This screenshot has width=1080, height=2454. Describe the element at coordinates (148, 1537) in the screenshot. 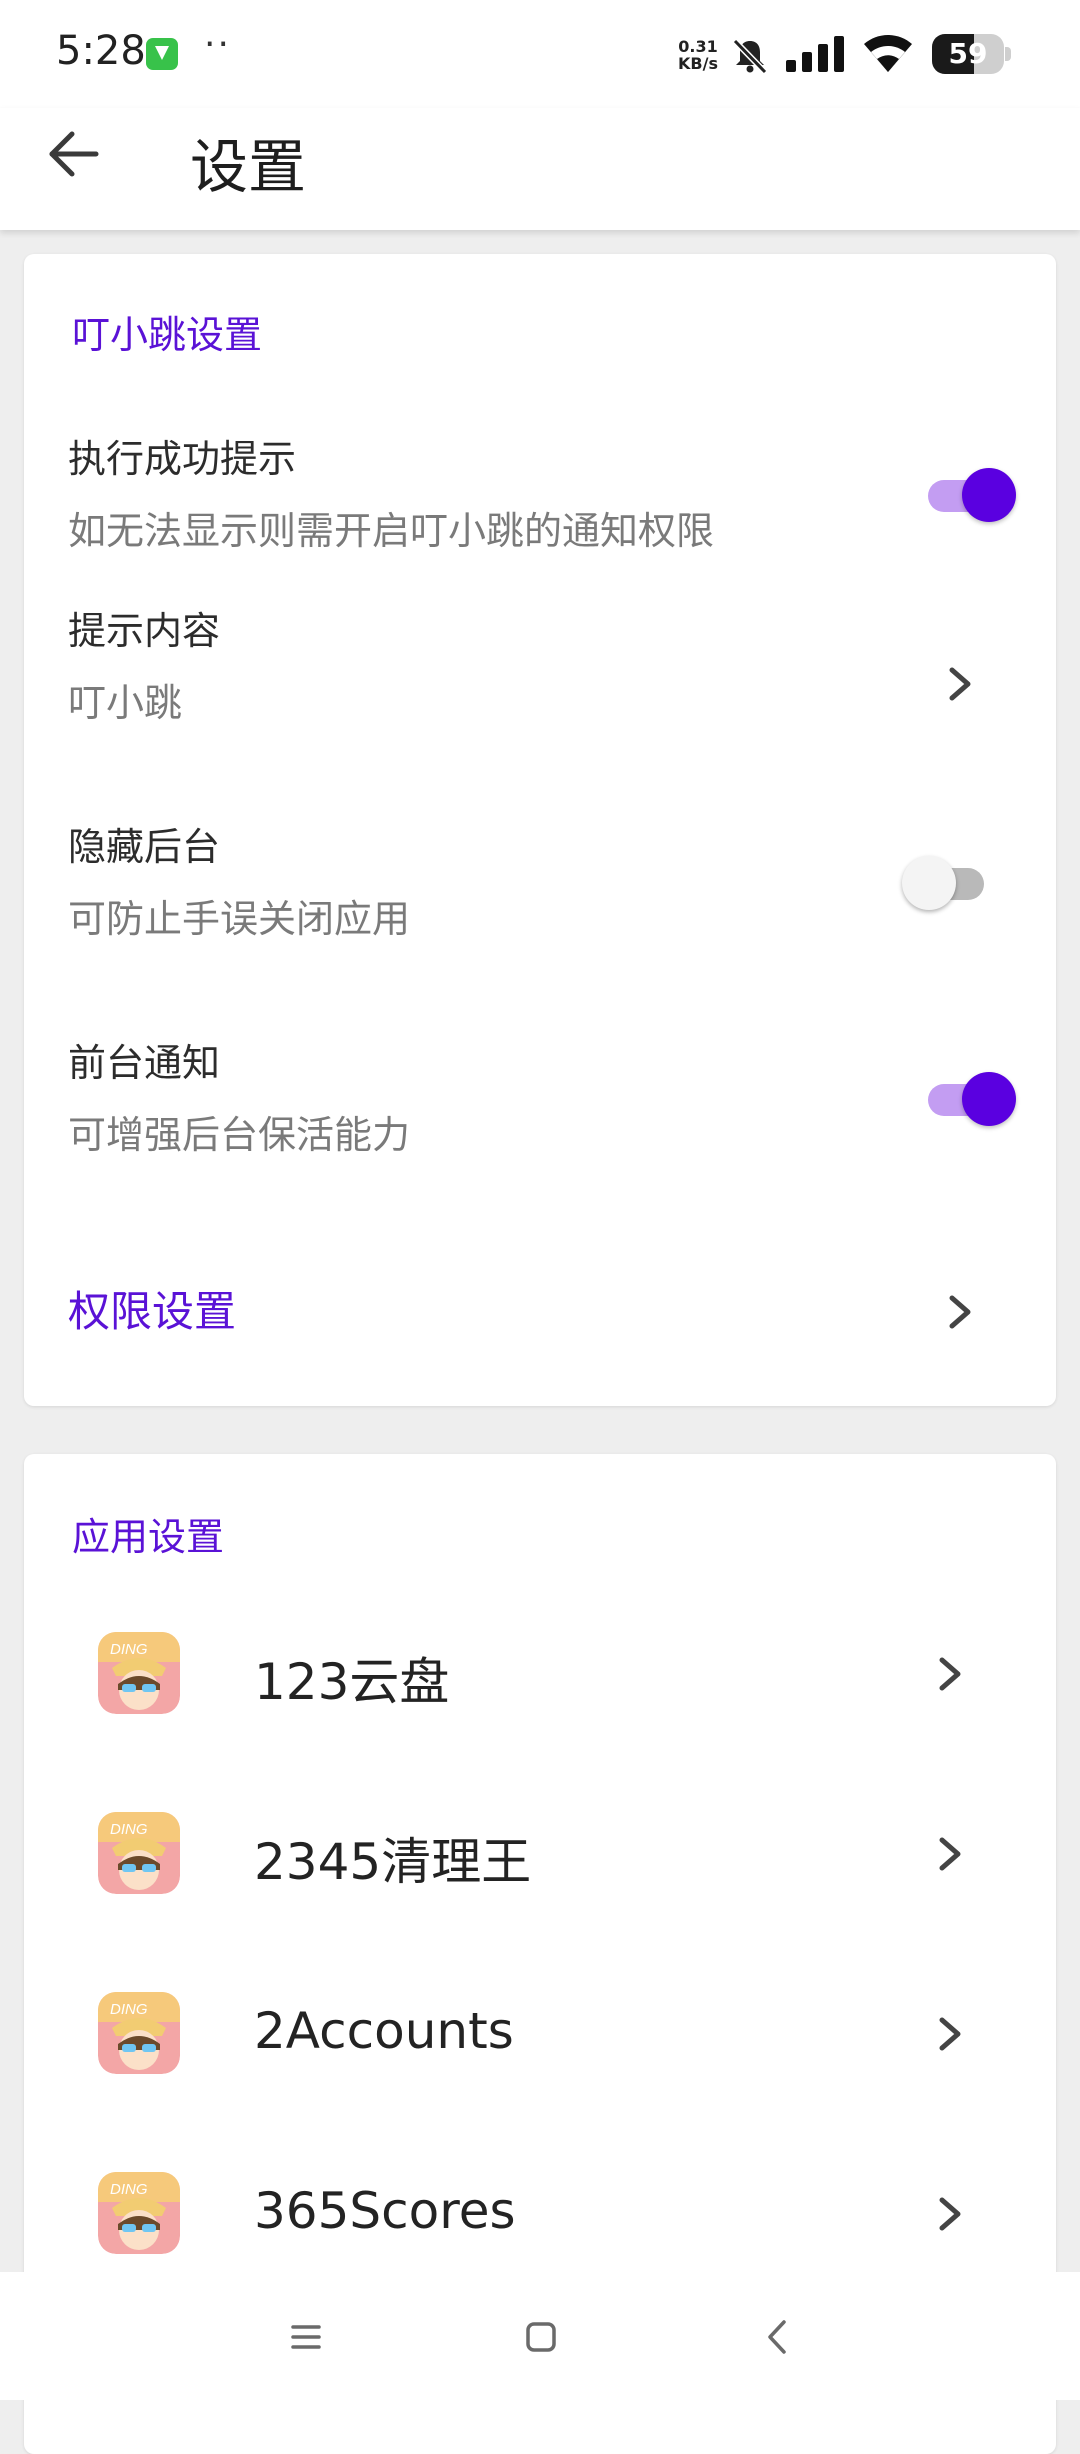

I see `section-title-apps: 应用设置` at that location.